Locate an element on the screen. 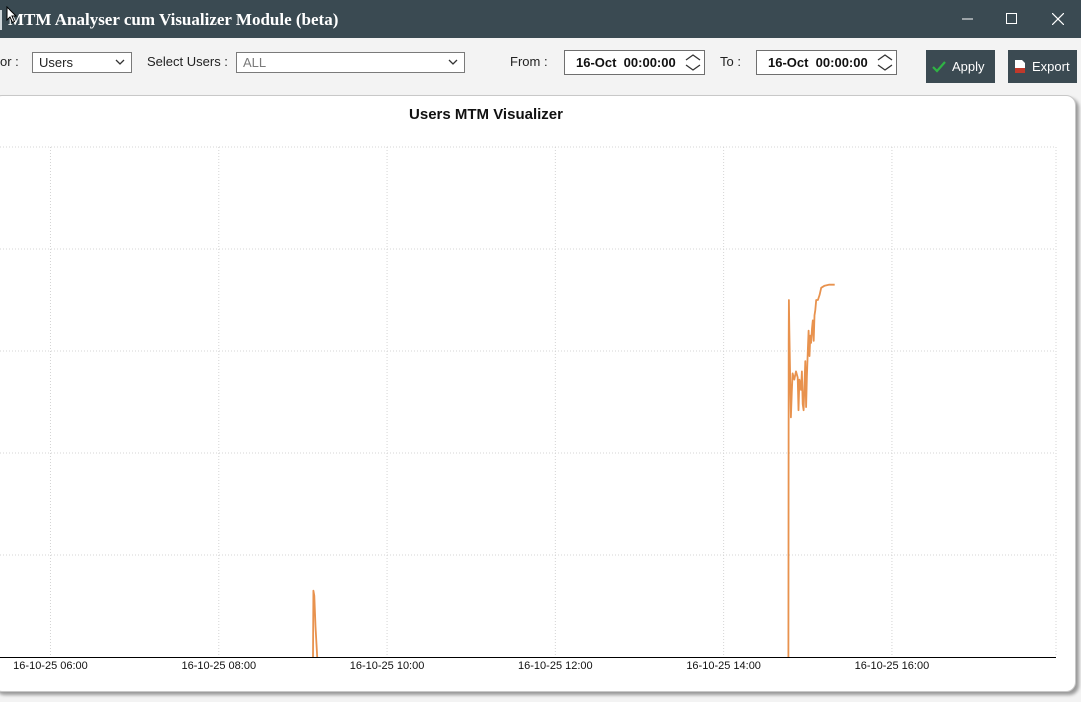 The width and height of the screenshot is (1081, 702). x-tick-label-0: 16-10-25 06:00 is located at coordinates (50, 666).